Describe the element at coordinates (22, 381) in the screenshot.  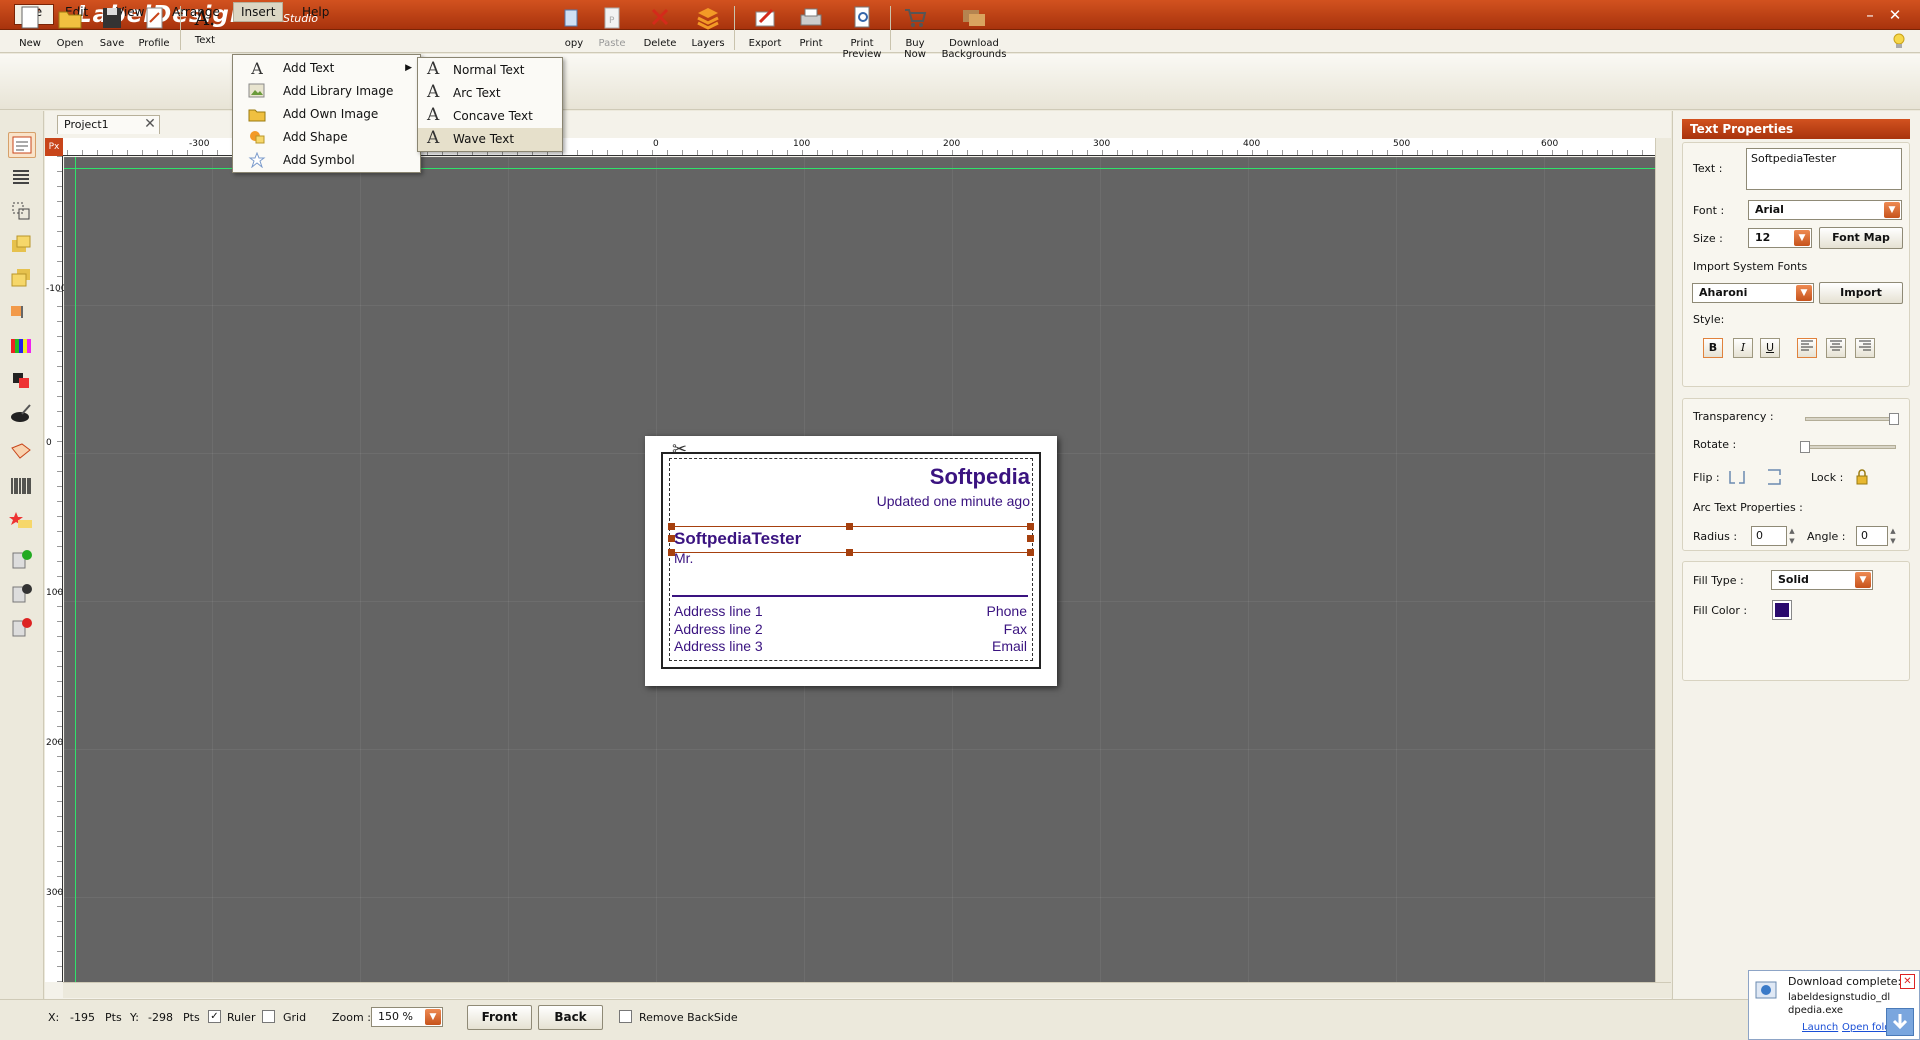
I see `fill-color-tool` at that location.